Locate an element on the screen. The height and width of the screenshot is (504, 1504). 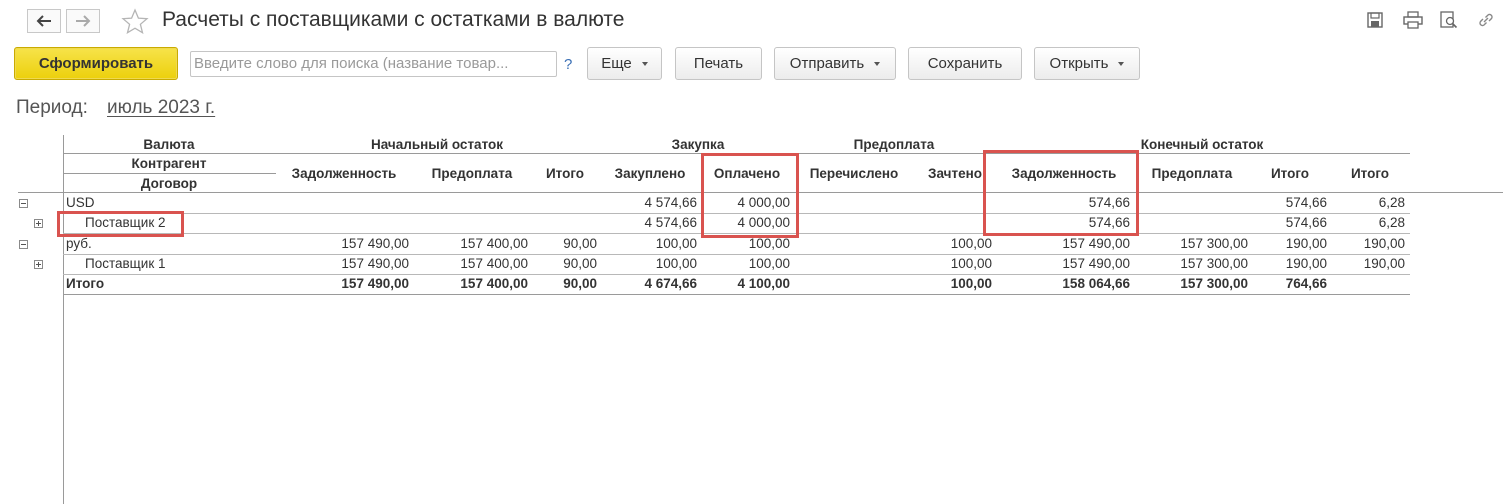
more-button: Еще is located at coordinates (624, 63).